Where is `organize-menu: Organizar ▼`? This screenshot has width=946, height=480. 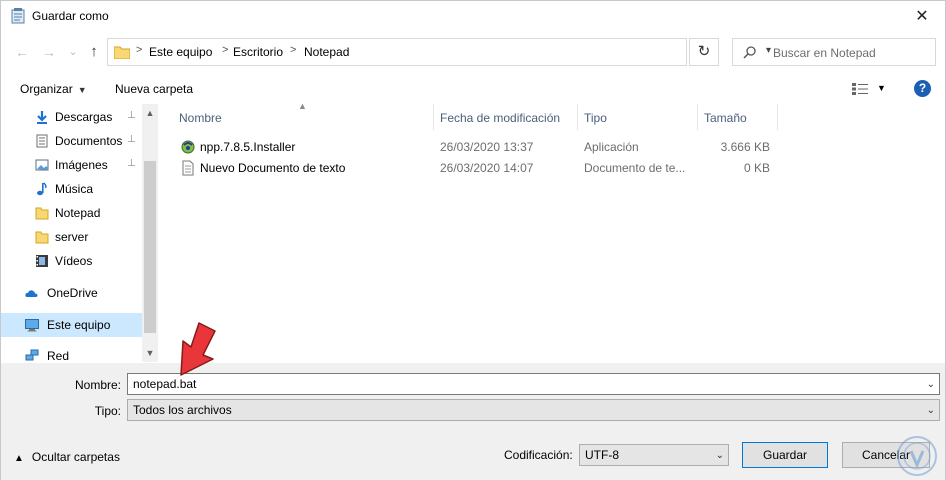 organize-menu: Organizar ▼ is located at coordinates (53, 89).